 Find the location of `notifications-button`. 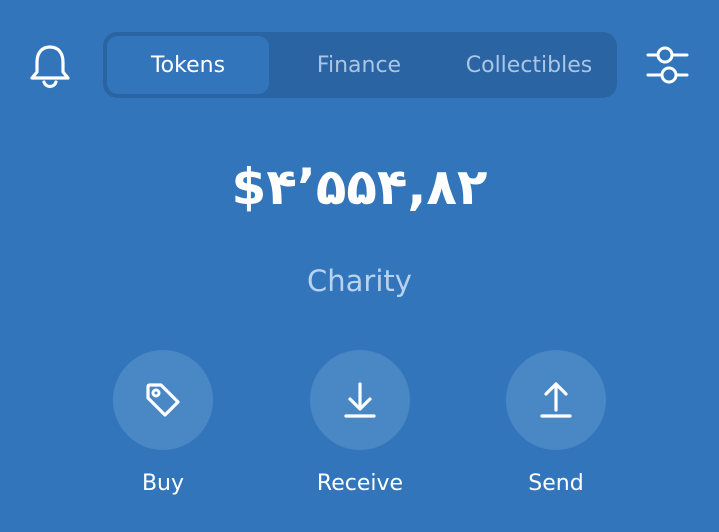

notifications-button is located at coordinates (50, 65).